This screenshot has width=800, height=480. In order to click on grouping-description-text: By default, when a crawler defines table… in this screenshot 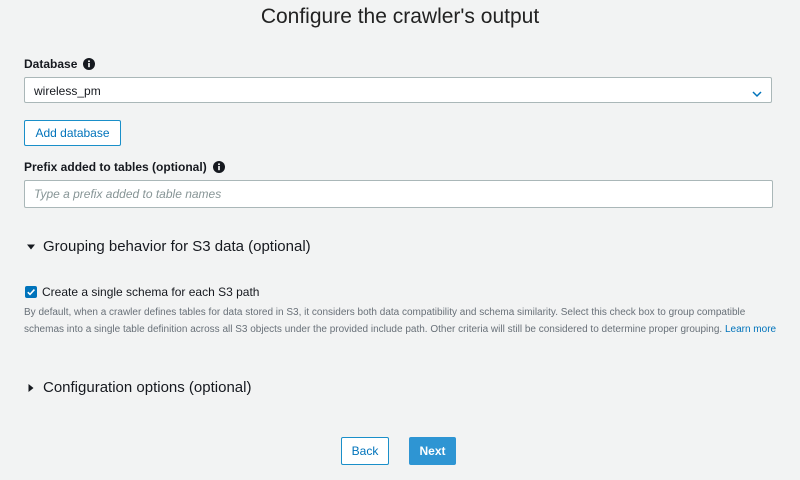, I will do `click(385, 321)`.